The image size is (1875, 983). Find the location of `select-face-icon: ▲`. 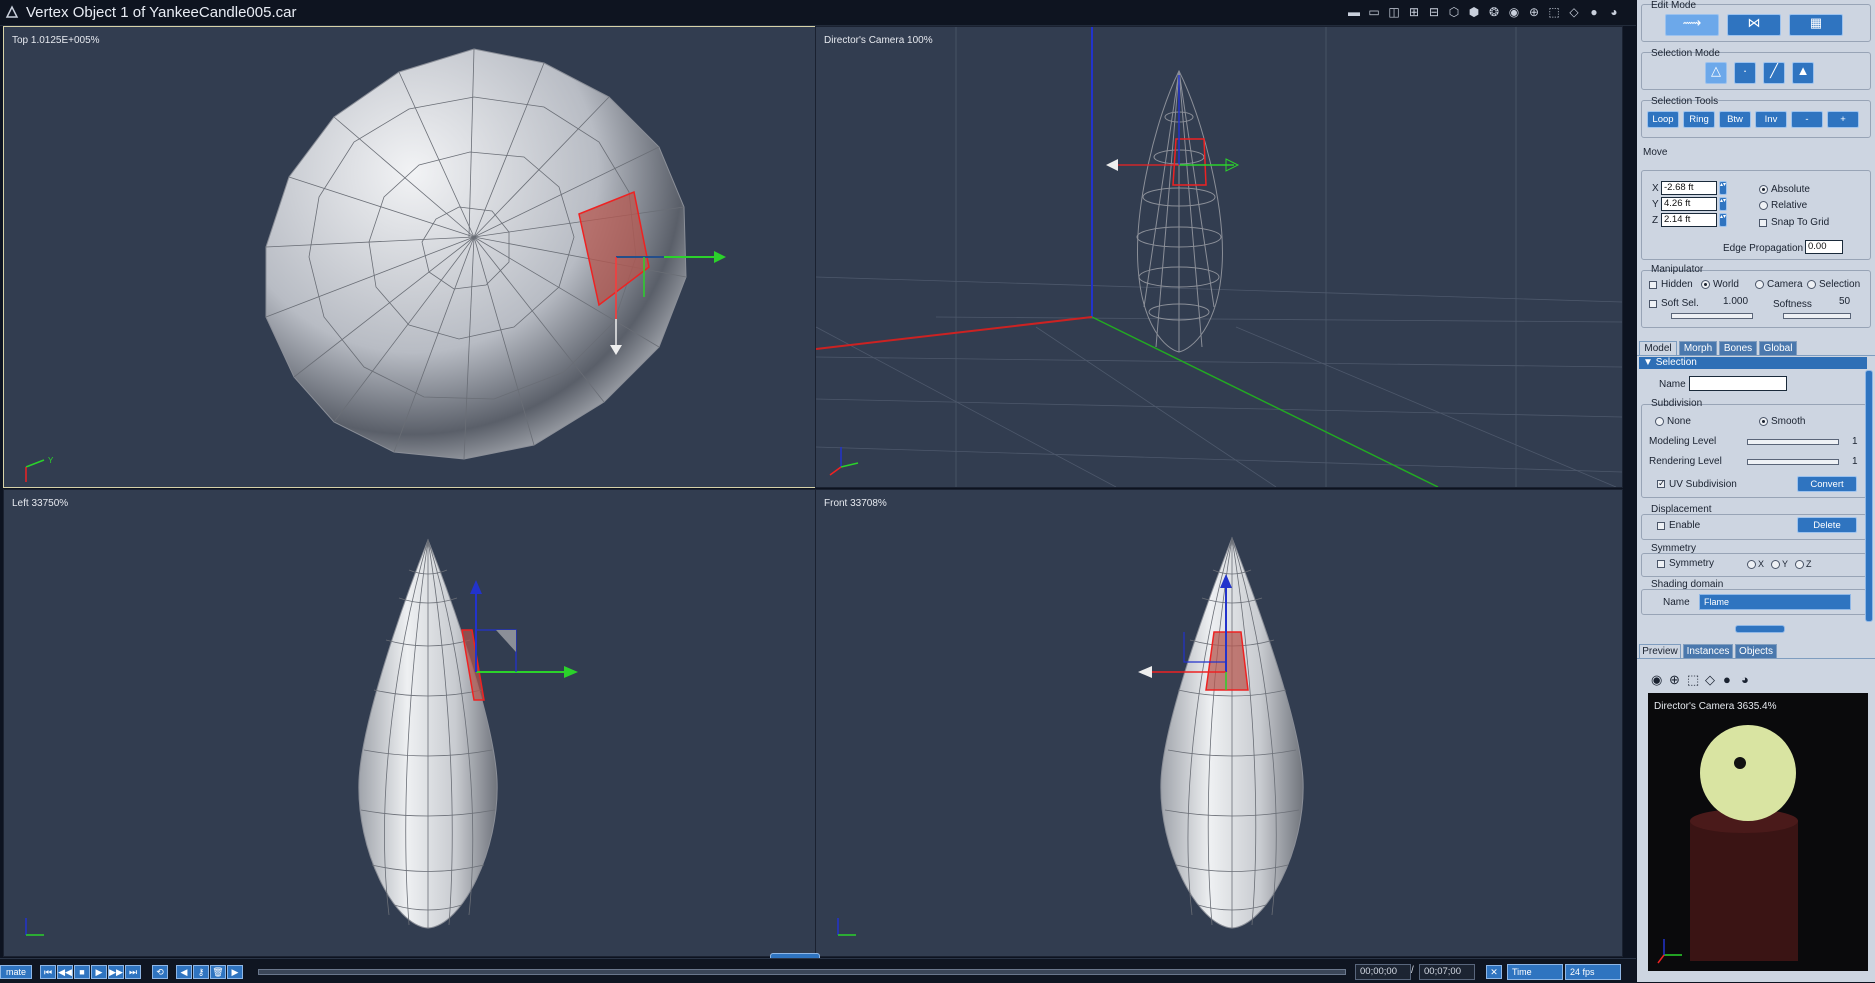

select-face-icon: ▲ is located at coordinates (1803, 73).